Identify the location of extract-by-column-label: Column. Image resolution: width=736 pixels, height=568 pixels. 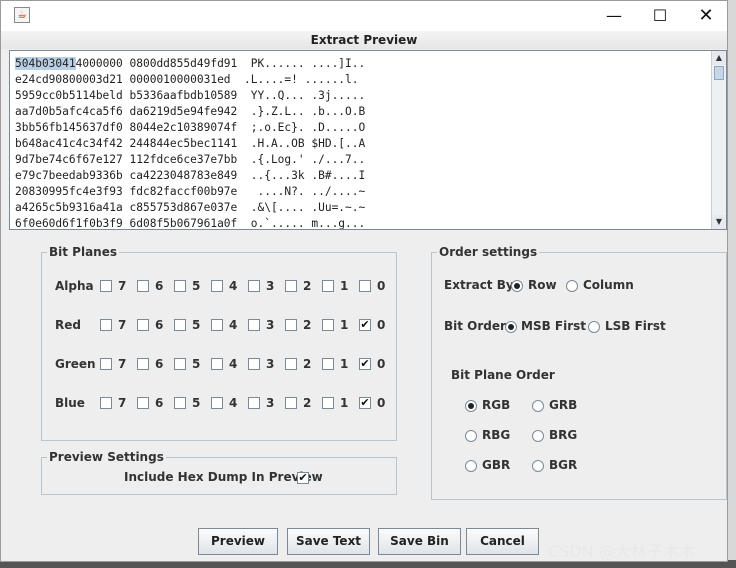
(608, 285).